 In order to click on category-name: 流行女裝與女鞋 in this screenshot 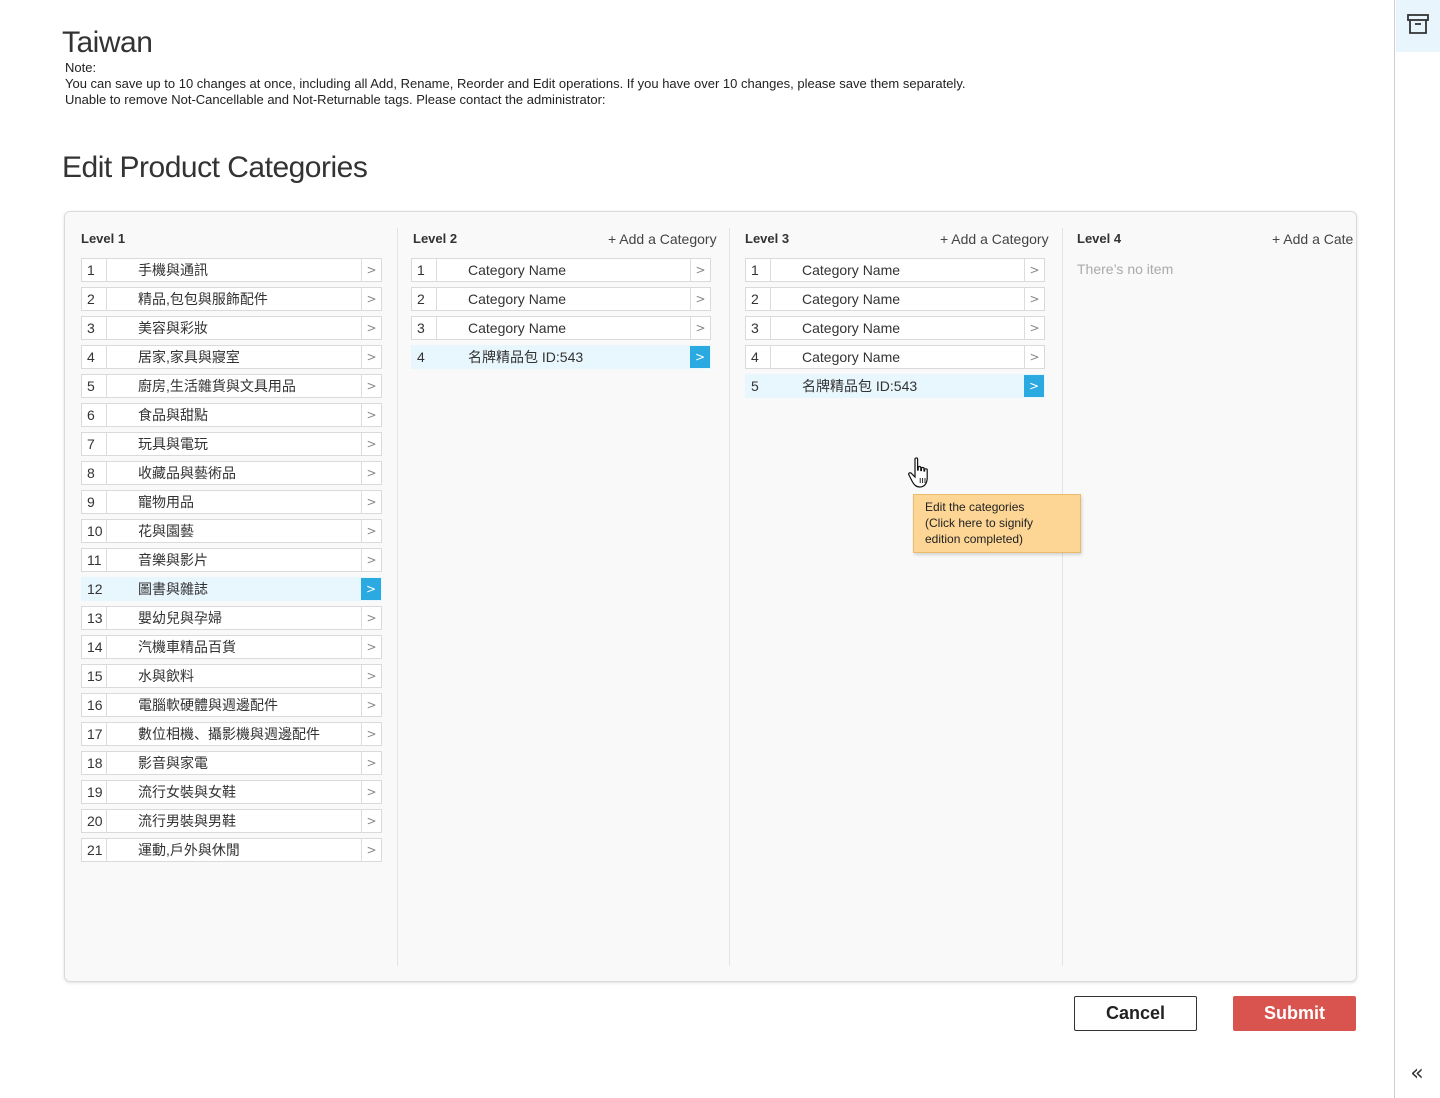, I will do `click(234, 792)`.